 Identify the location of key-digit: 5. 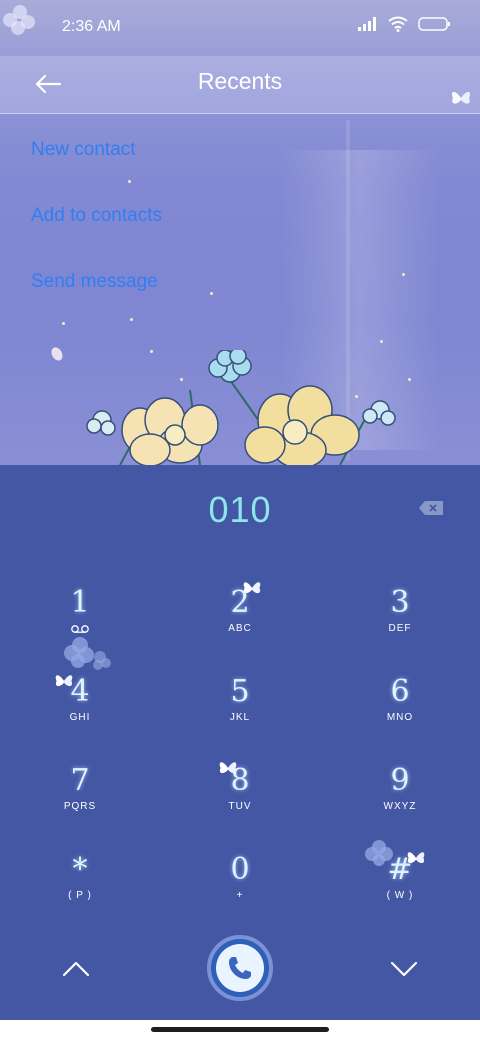
(240, 691).